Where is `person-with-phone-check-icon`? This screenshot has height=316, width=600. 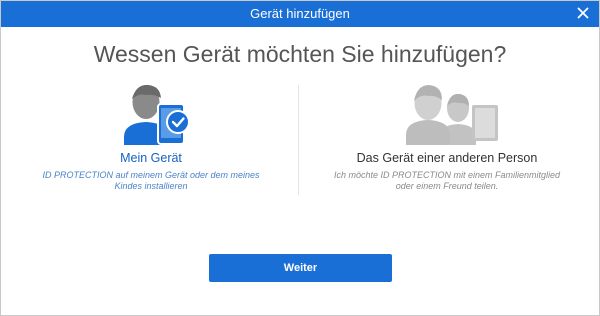 person-with-phone-check-icon is located at coordinates (157, 114).